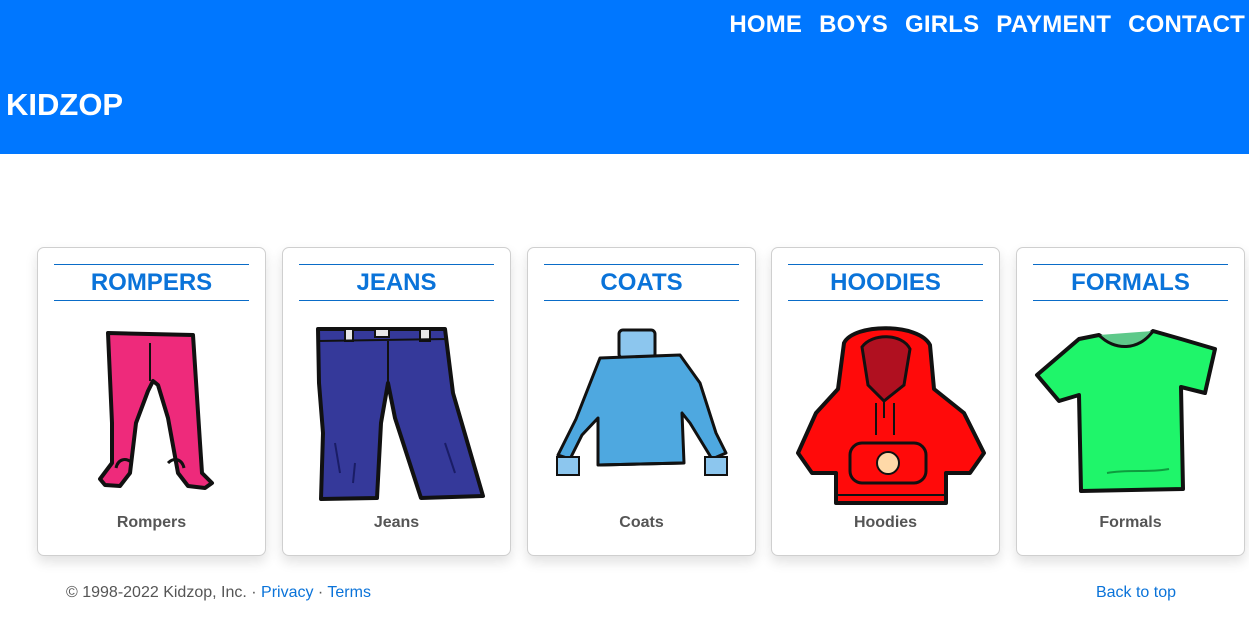 The height and width of the screenshot is (621, 1249). I want to click on card-title-wrap: HOODIES, so click(885, 282).